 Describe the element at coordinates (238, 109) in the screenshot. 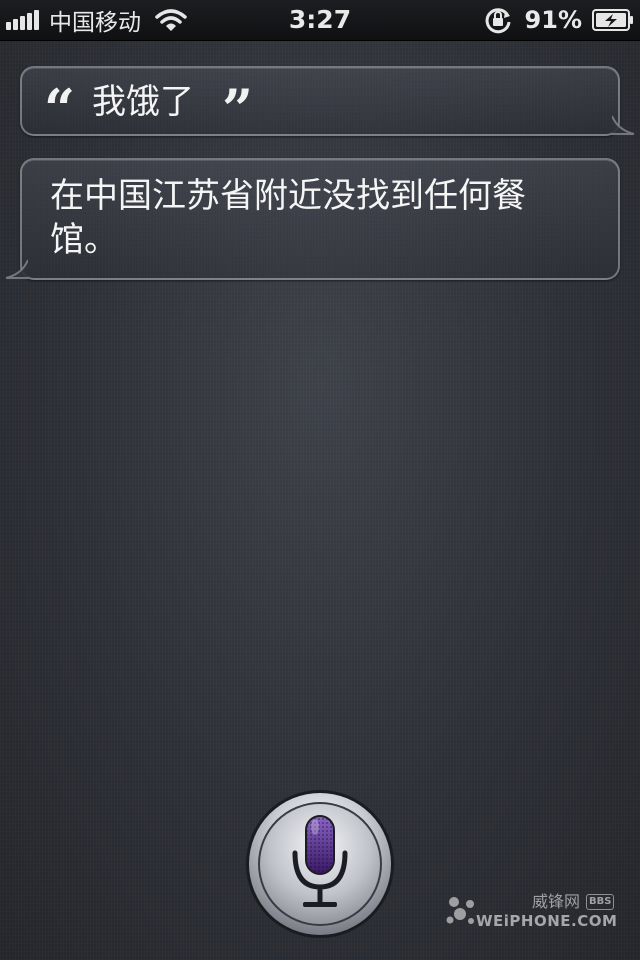

I see `close-quote-mark: ”` at that location.